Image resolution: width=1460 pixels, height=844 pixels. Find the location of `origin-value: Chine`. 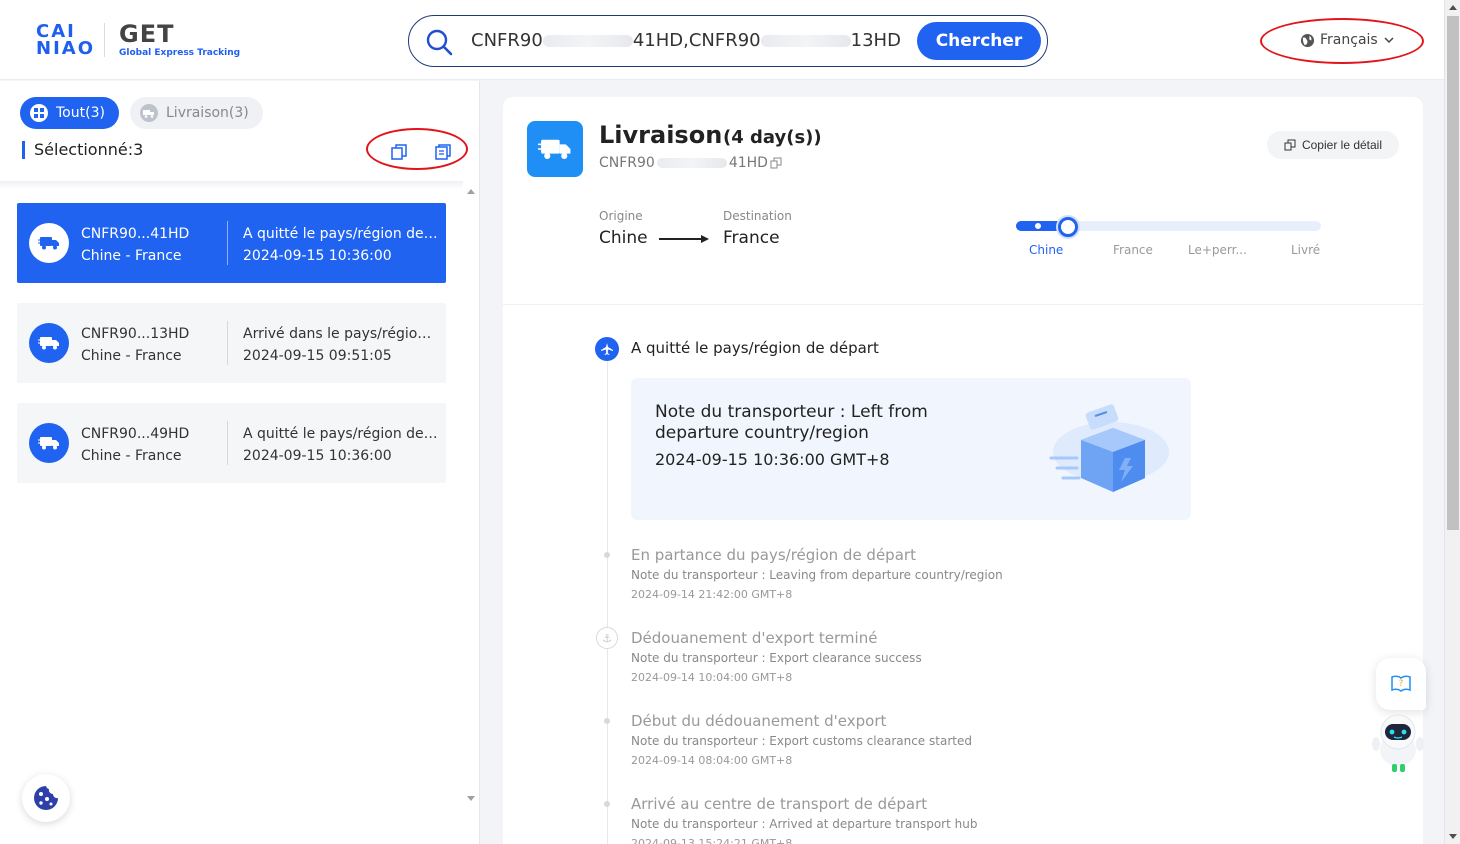

origin-value: Chine is located at coordinates (623, 238).